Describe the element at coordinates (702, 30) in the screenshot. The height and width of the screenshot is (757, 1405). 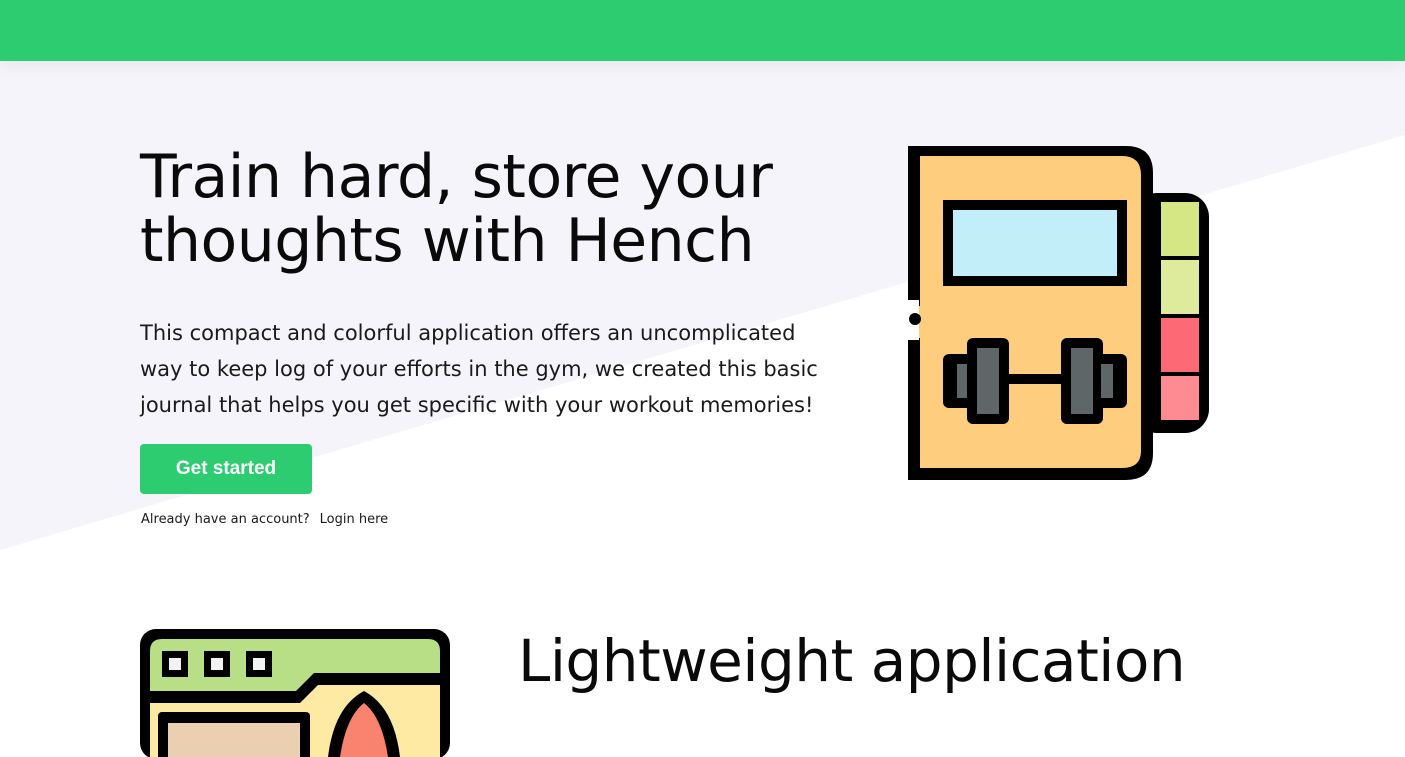
I see `top-navigation-bar` at that location.